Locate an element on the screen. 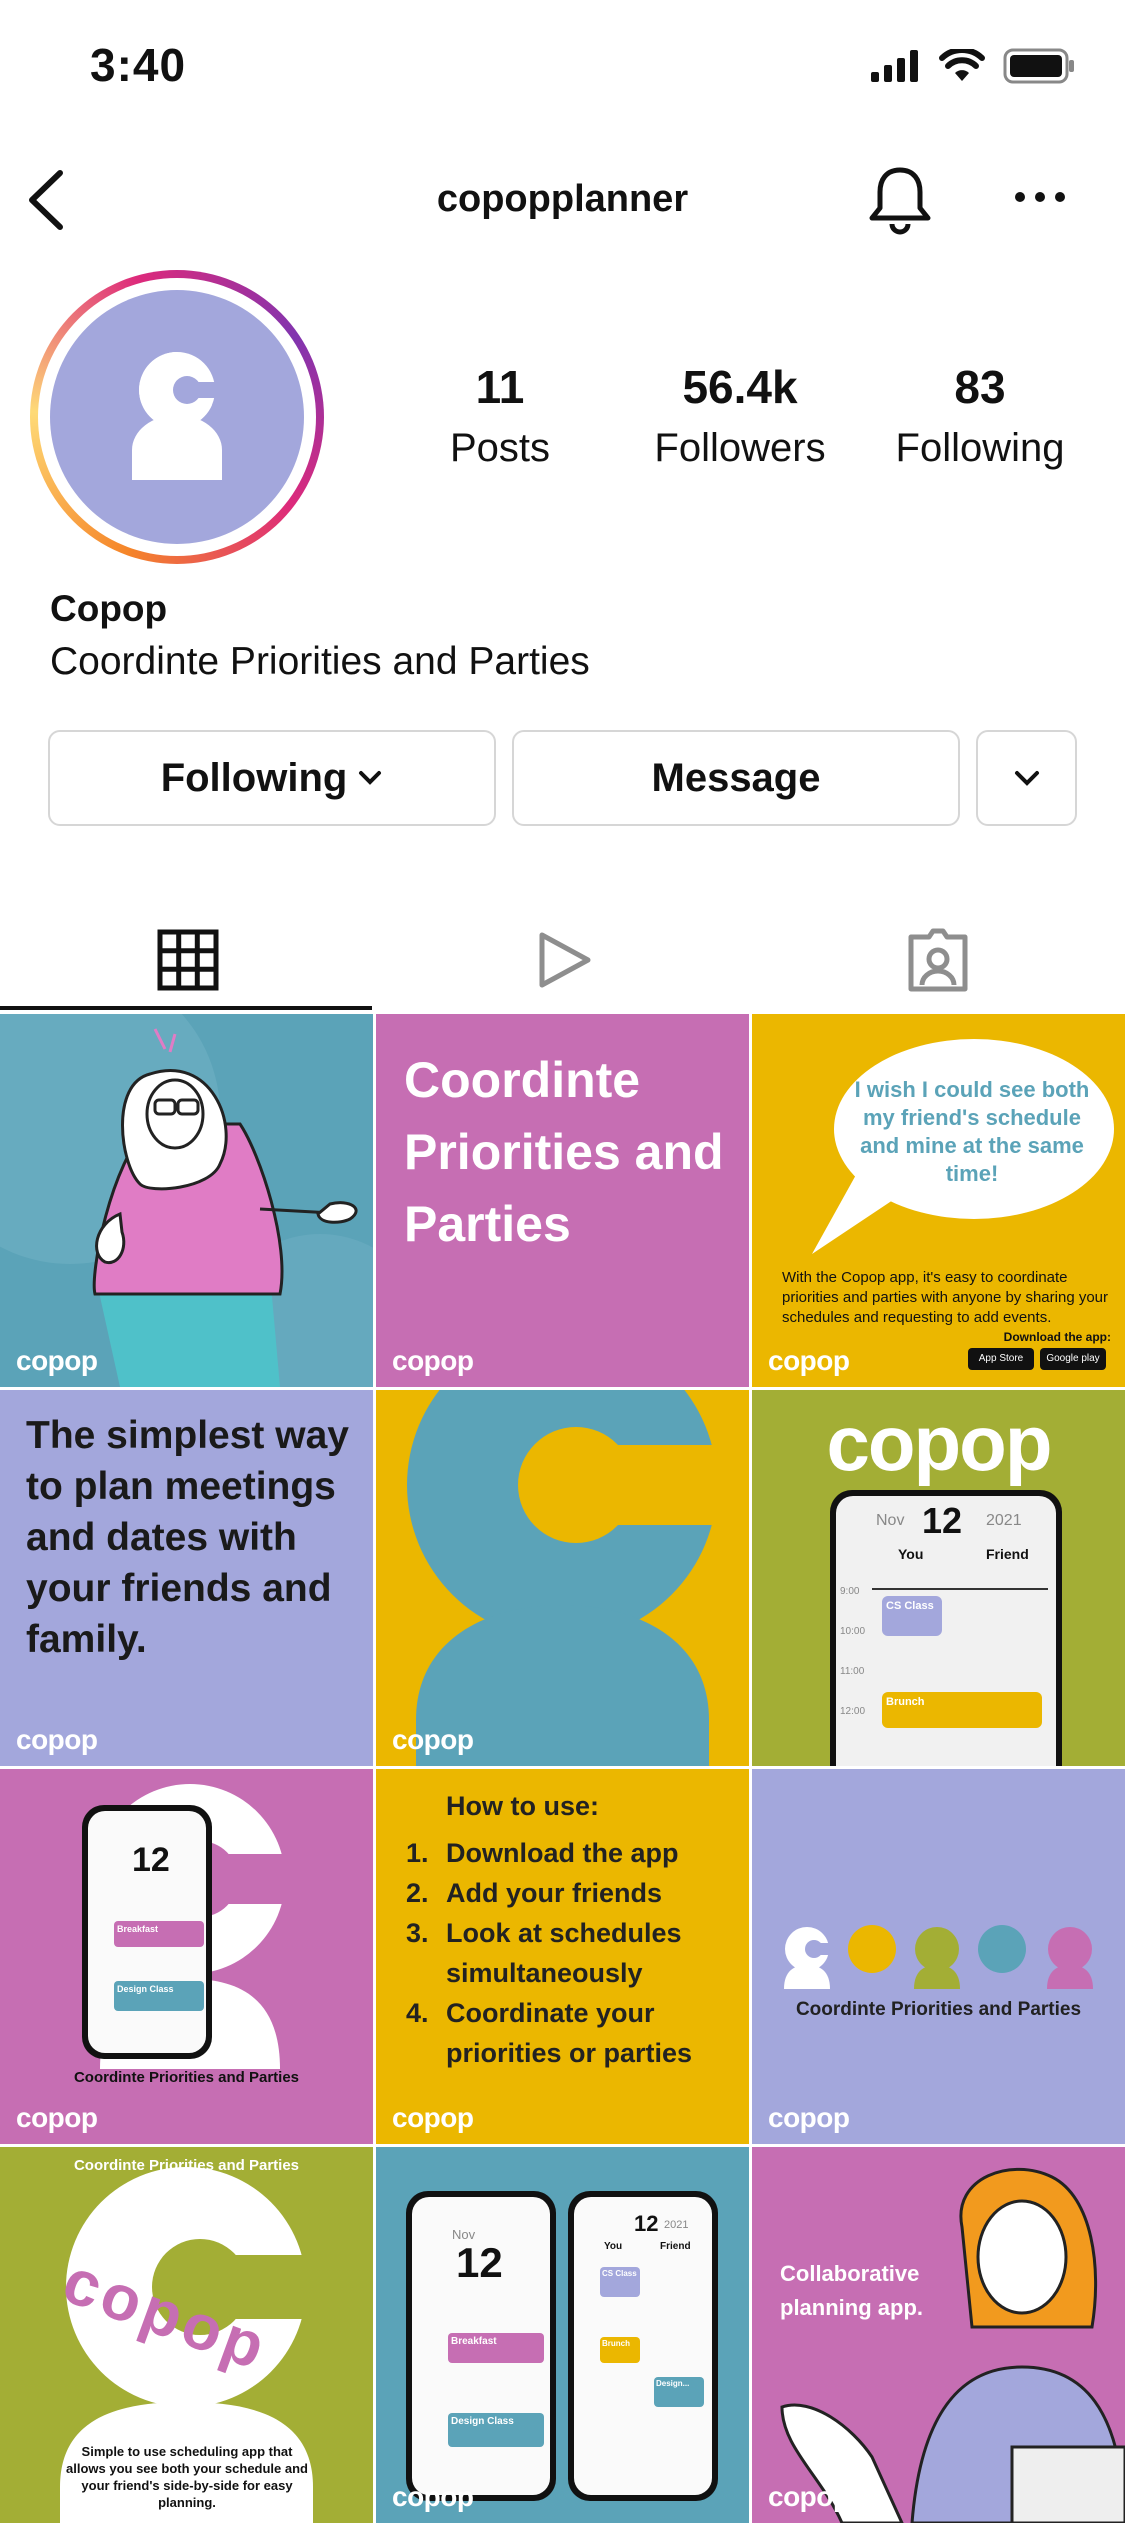  event-design-class: Design Class is located at coordinates (159, 1996).